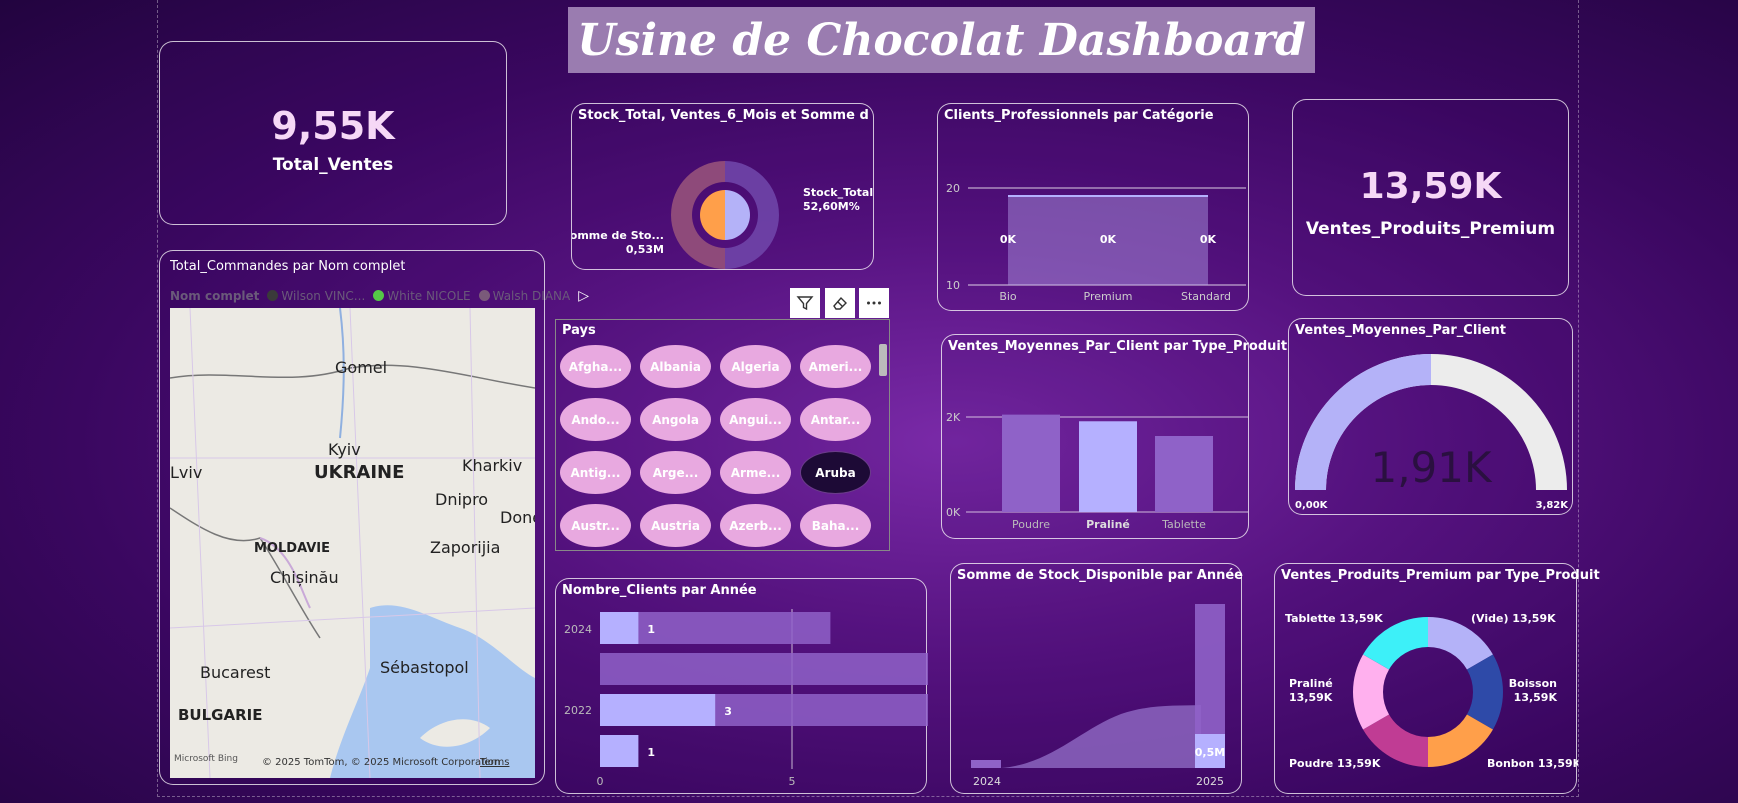 Image resolution: width=1738 pixels, height=803 pixels. What do you see at coordinates (333, 133) in the screenshot?
I see `kpi-total-ventes: 9,55K Total_Ventes` at bounding box center [333, 133].